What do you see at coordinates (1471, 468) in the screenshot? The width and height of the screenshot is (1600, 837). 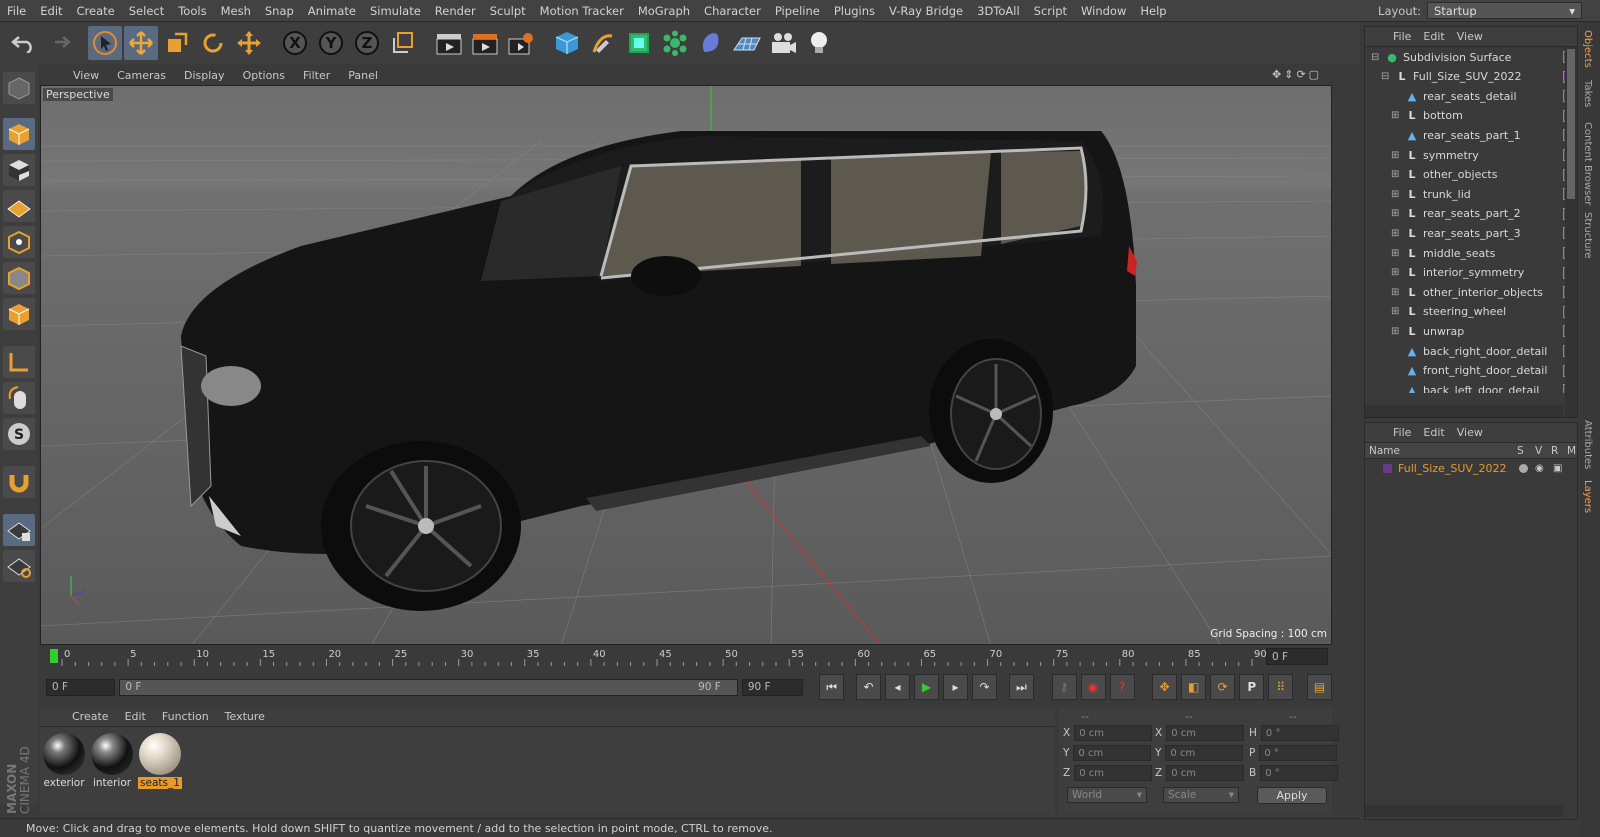 I see `layer-row: Full_Size_SUV_2022 ◉ ▣` at bounding box center [1471, 468].